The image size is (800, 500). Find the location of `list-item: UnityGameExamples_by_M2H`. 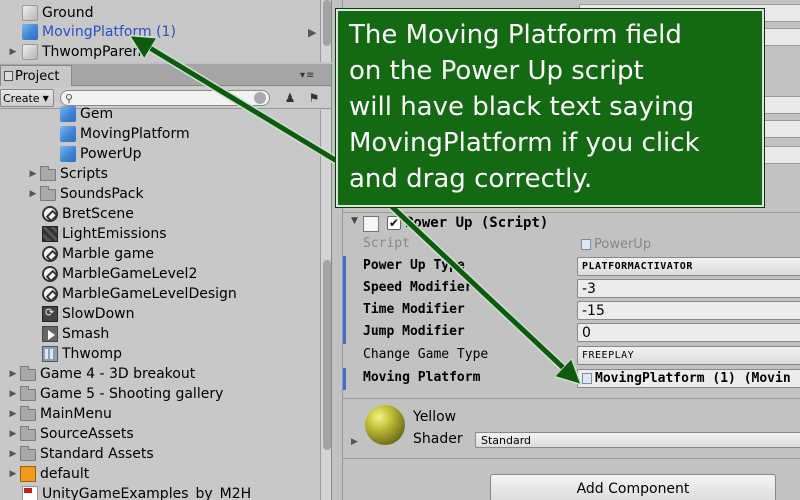

list-item: UnityGameExamples_by_M2H is located at coordinates (136, 492).